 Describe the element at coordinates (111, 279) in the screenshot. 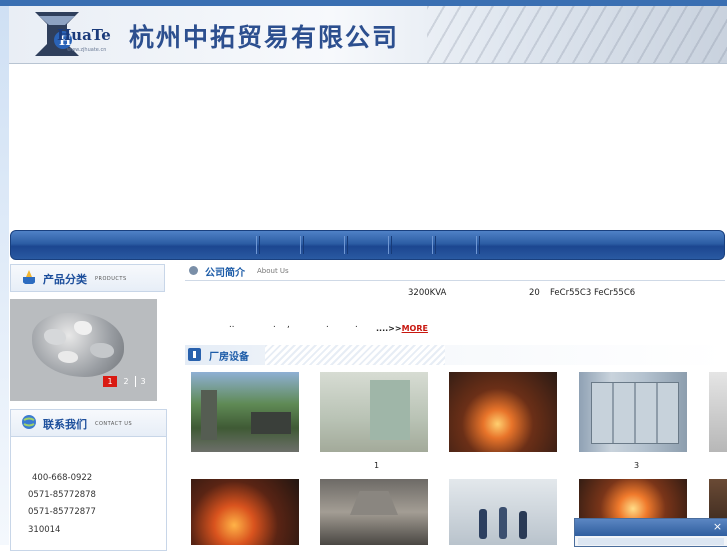

I see `products-title-en: PRODUCTS` at that location.